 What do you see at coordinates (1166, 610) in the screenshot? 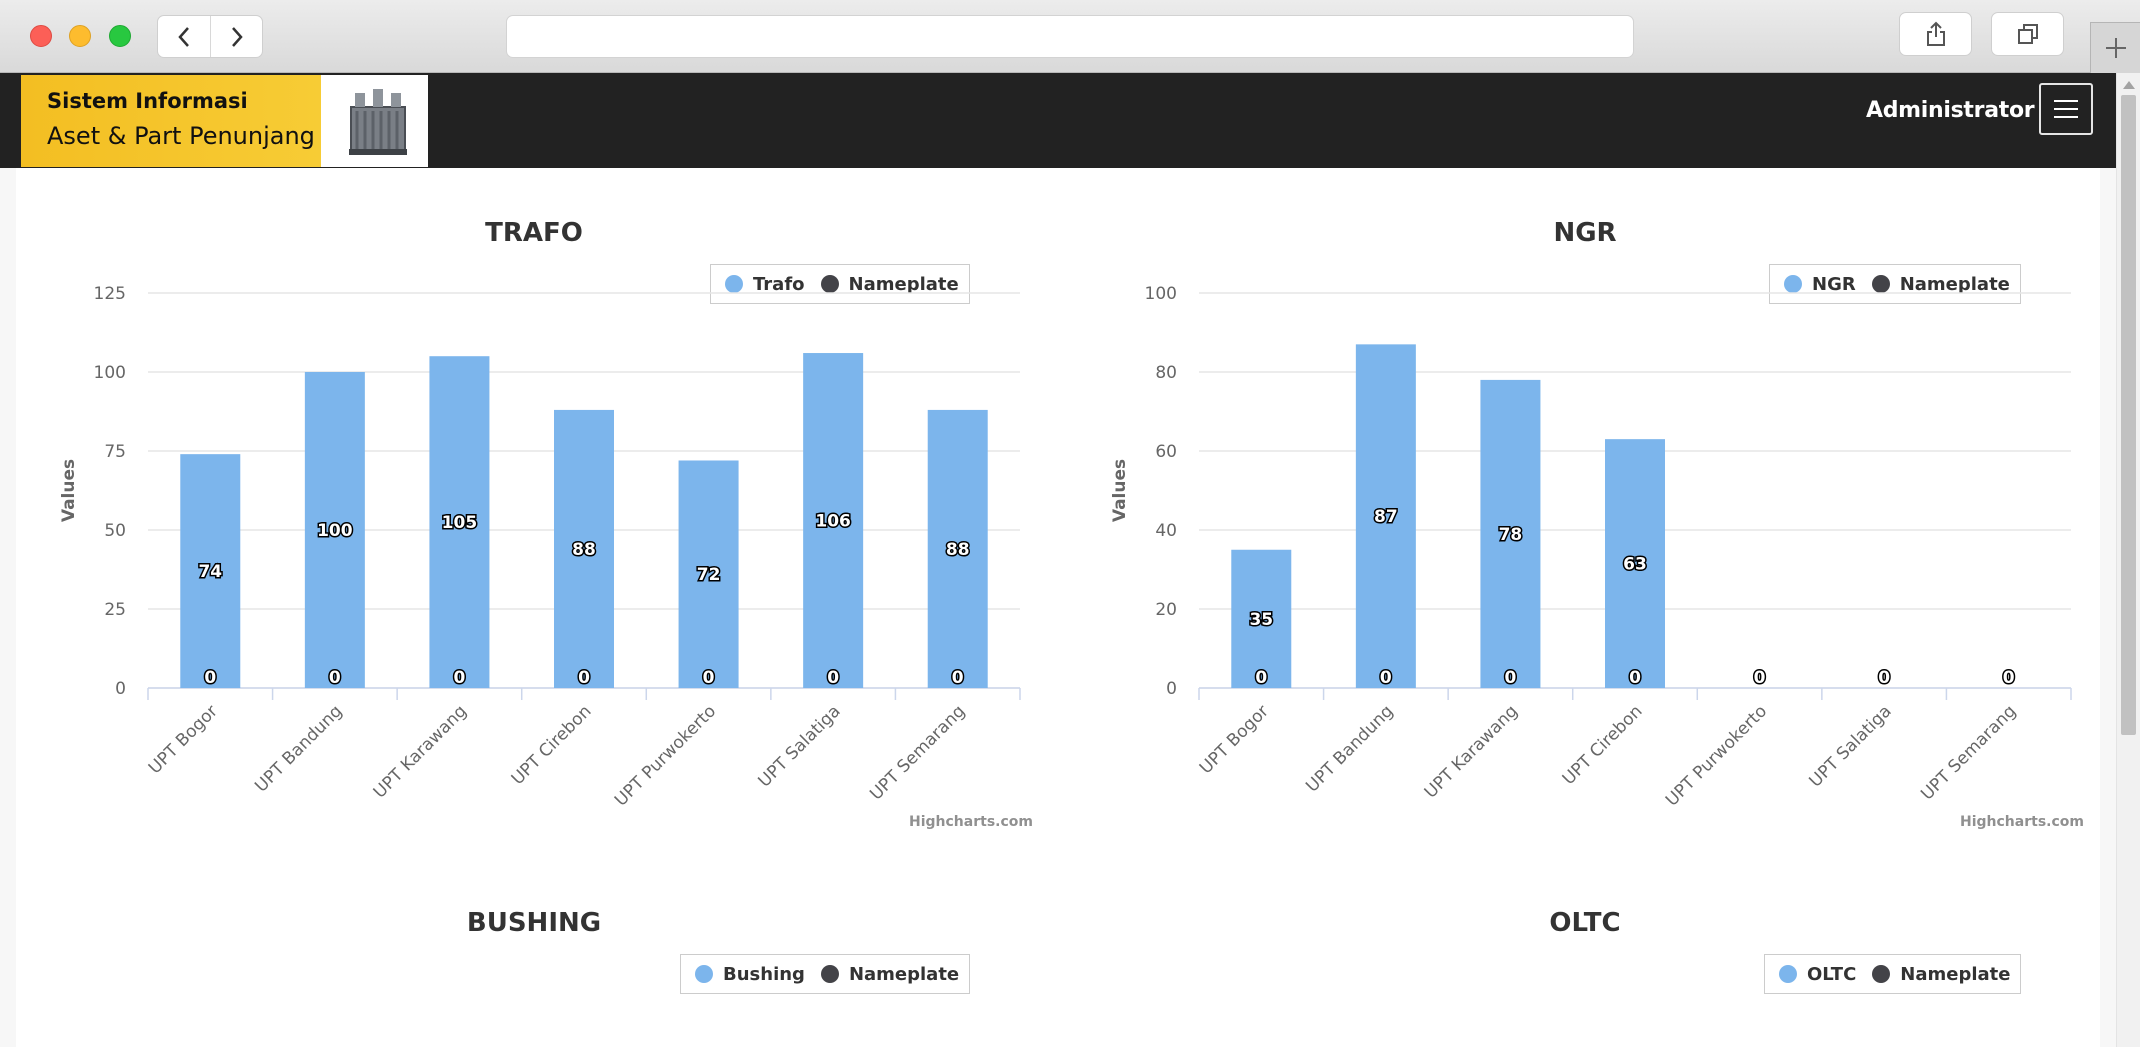
I see `y-tick-label: 20` at bounding box center [1166, 610].